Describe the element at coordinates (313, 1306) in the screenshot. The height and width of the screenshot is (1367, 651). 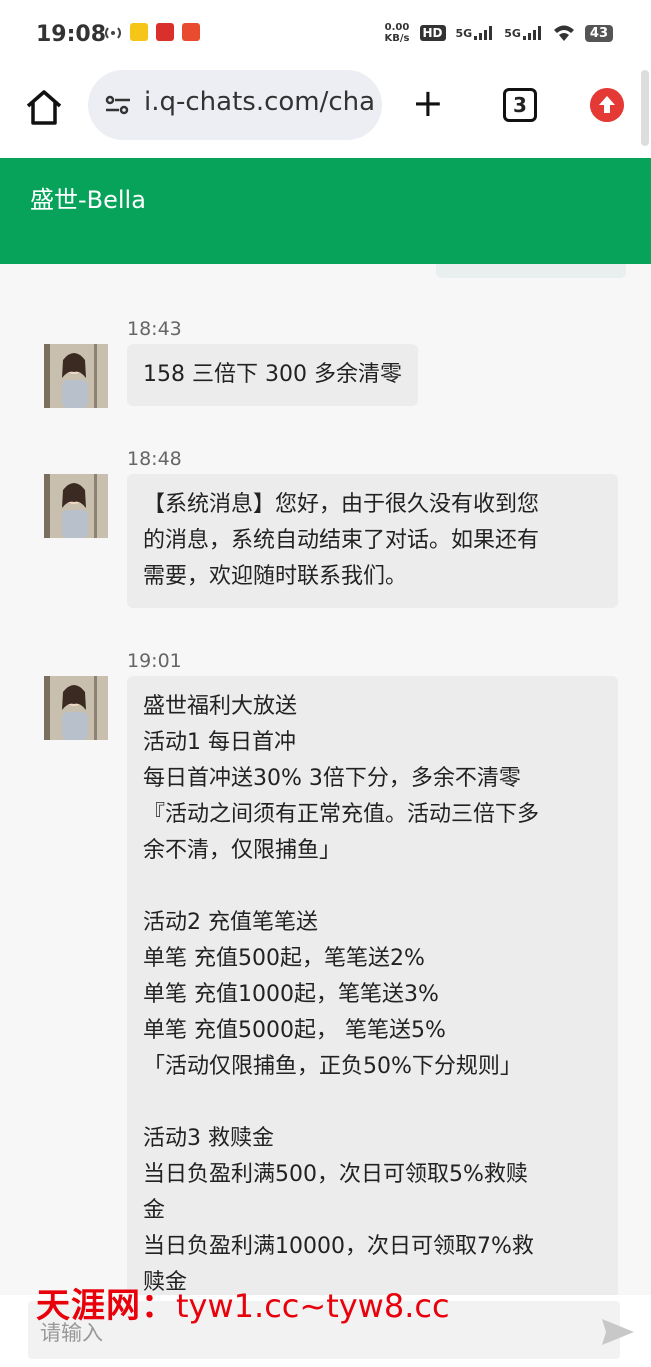
I see `watermark-url: tyw1.cc~tyw8.cc` at that location.